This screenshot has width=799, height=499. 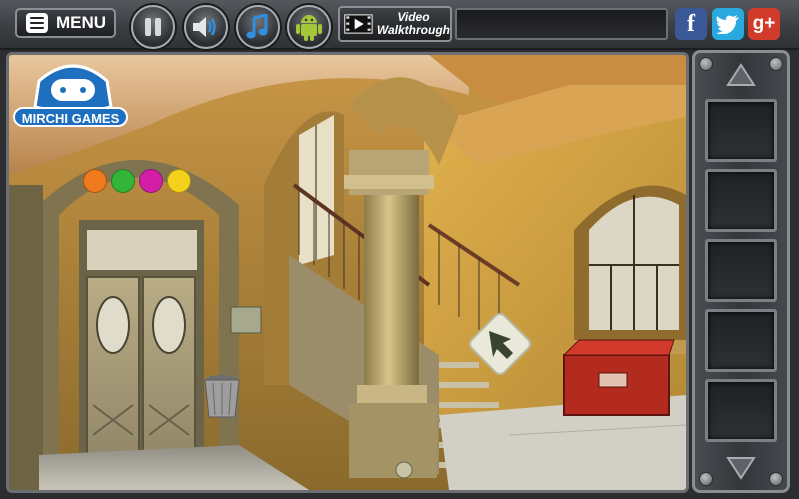 I want to click on mirchi-games-logo-text: MIRCHI GAMES, so click(x=70, y=117).